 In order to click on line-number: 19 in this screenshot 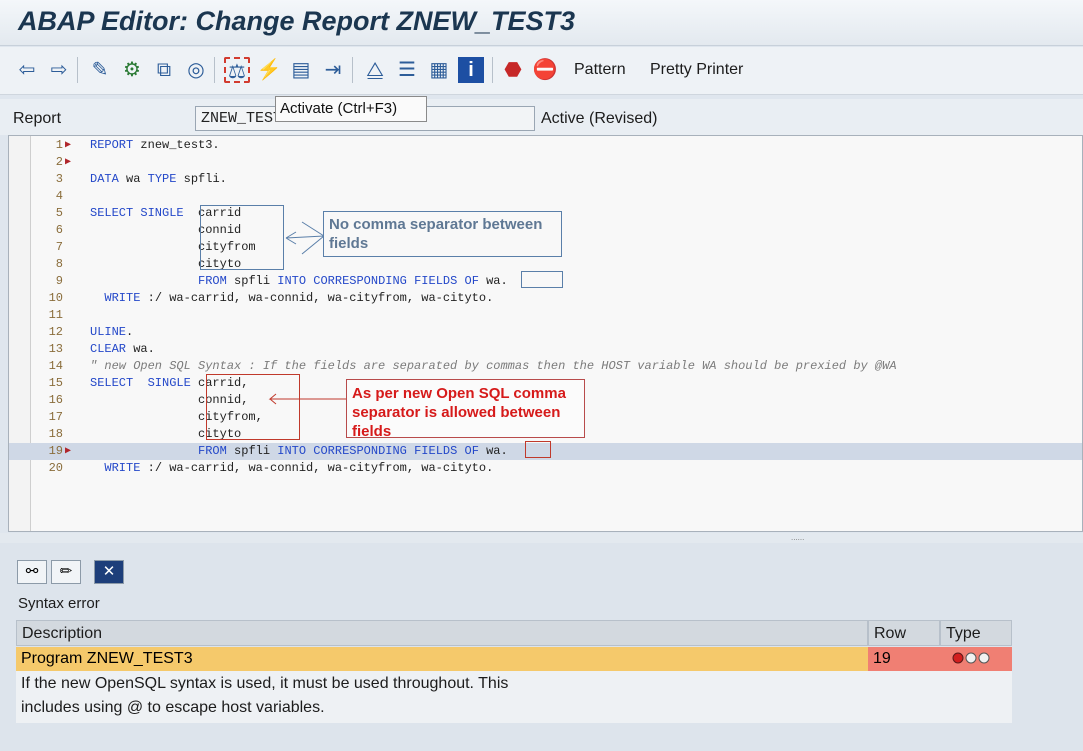, I will do `click(55, 451)`.